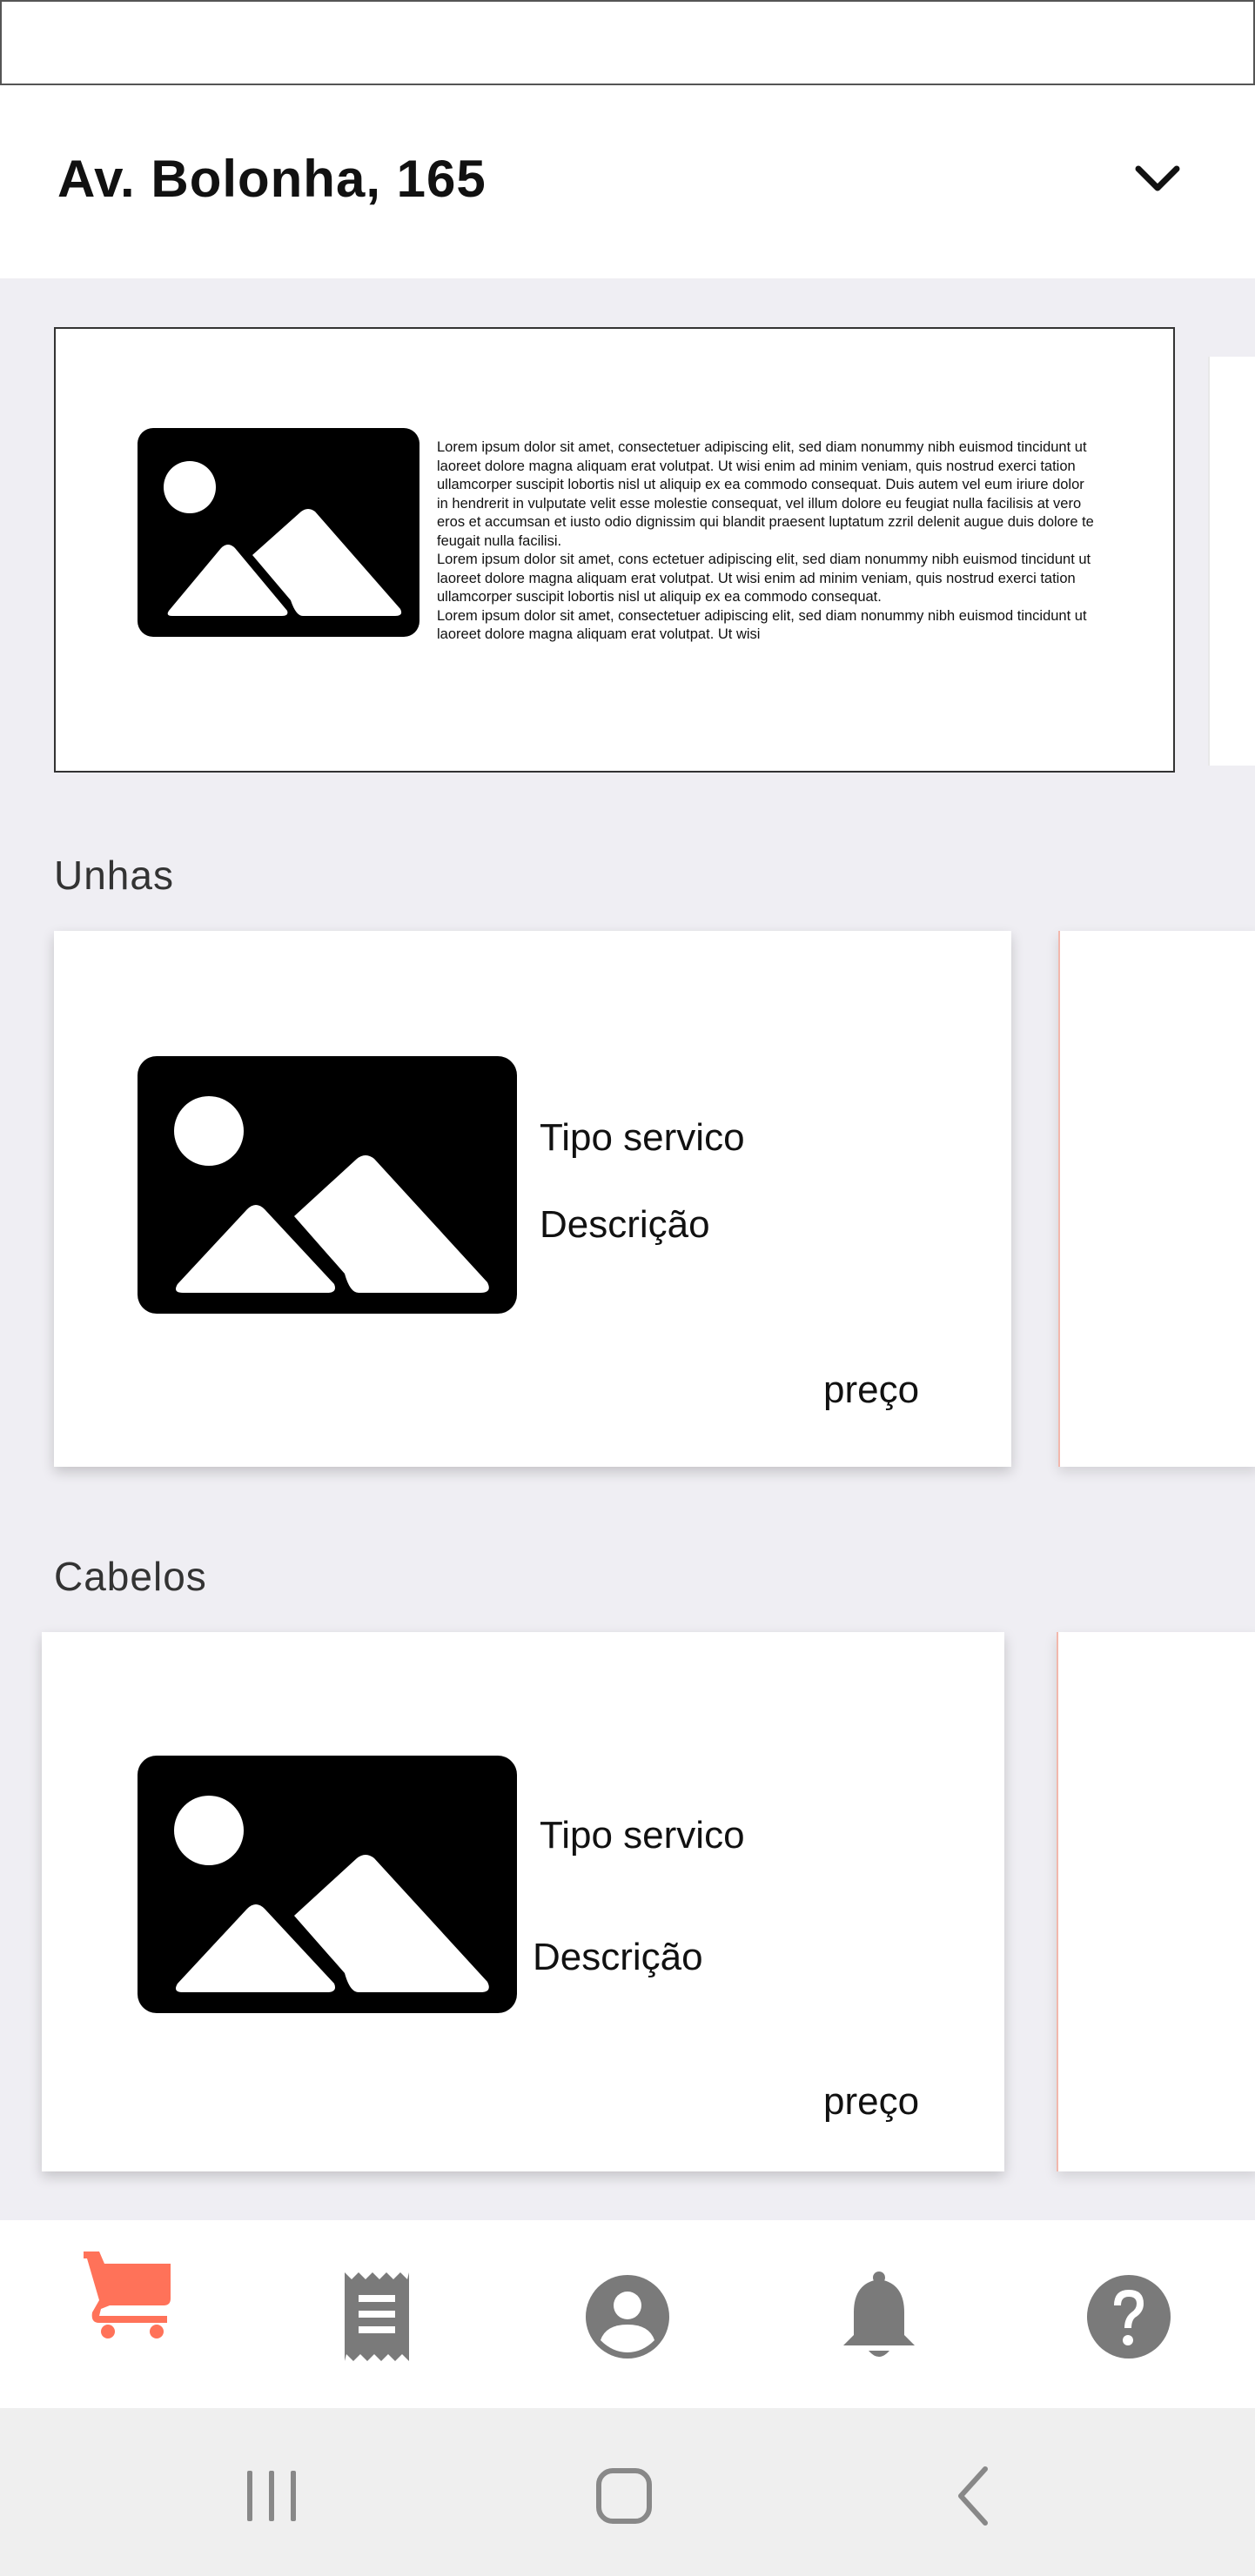 Image resolution: width=1255 pixels, height=2576 pixels. I want to click on chevron-down-icon, so click(1157, 179).